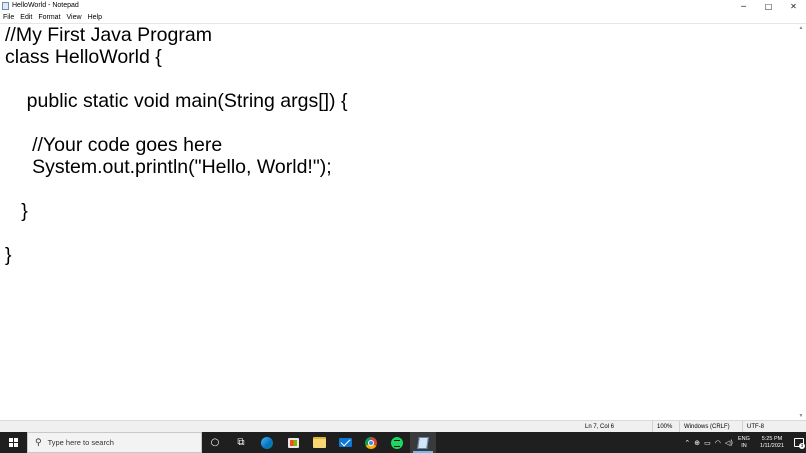 This screenshot has height=453, width=806. What do you see at coordinates (403, 17) in the screenshot?
I see `menu-bar: File Edit Format View Help` at bounding box center [403, 17].